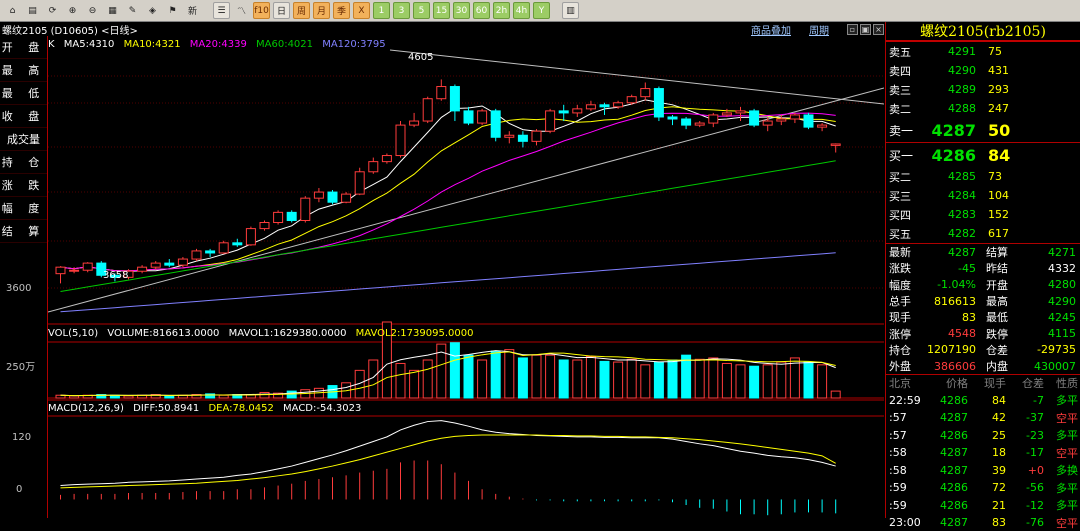 This screenshot has height=531, width=1080. I want to click on ask-volume: 75, so click(995, 51).